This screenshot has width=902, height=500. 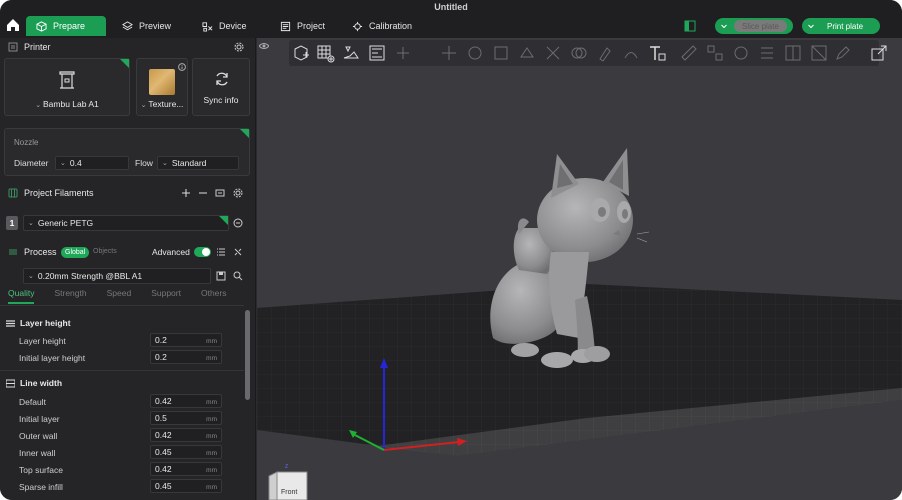 What do you see at coordinates (247, 405) in the screenshot?
I see `settings-scrollbar` at bounding box center [247, 405].